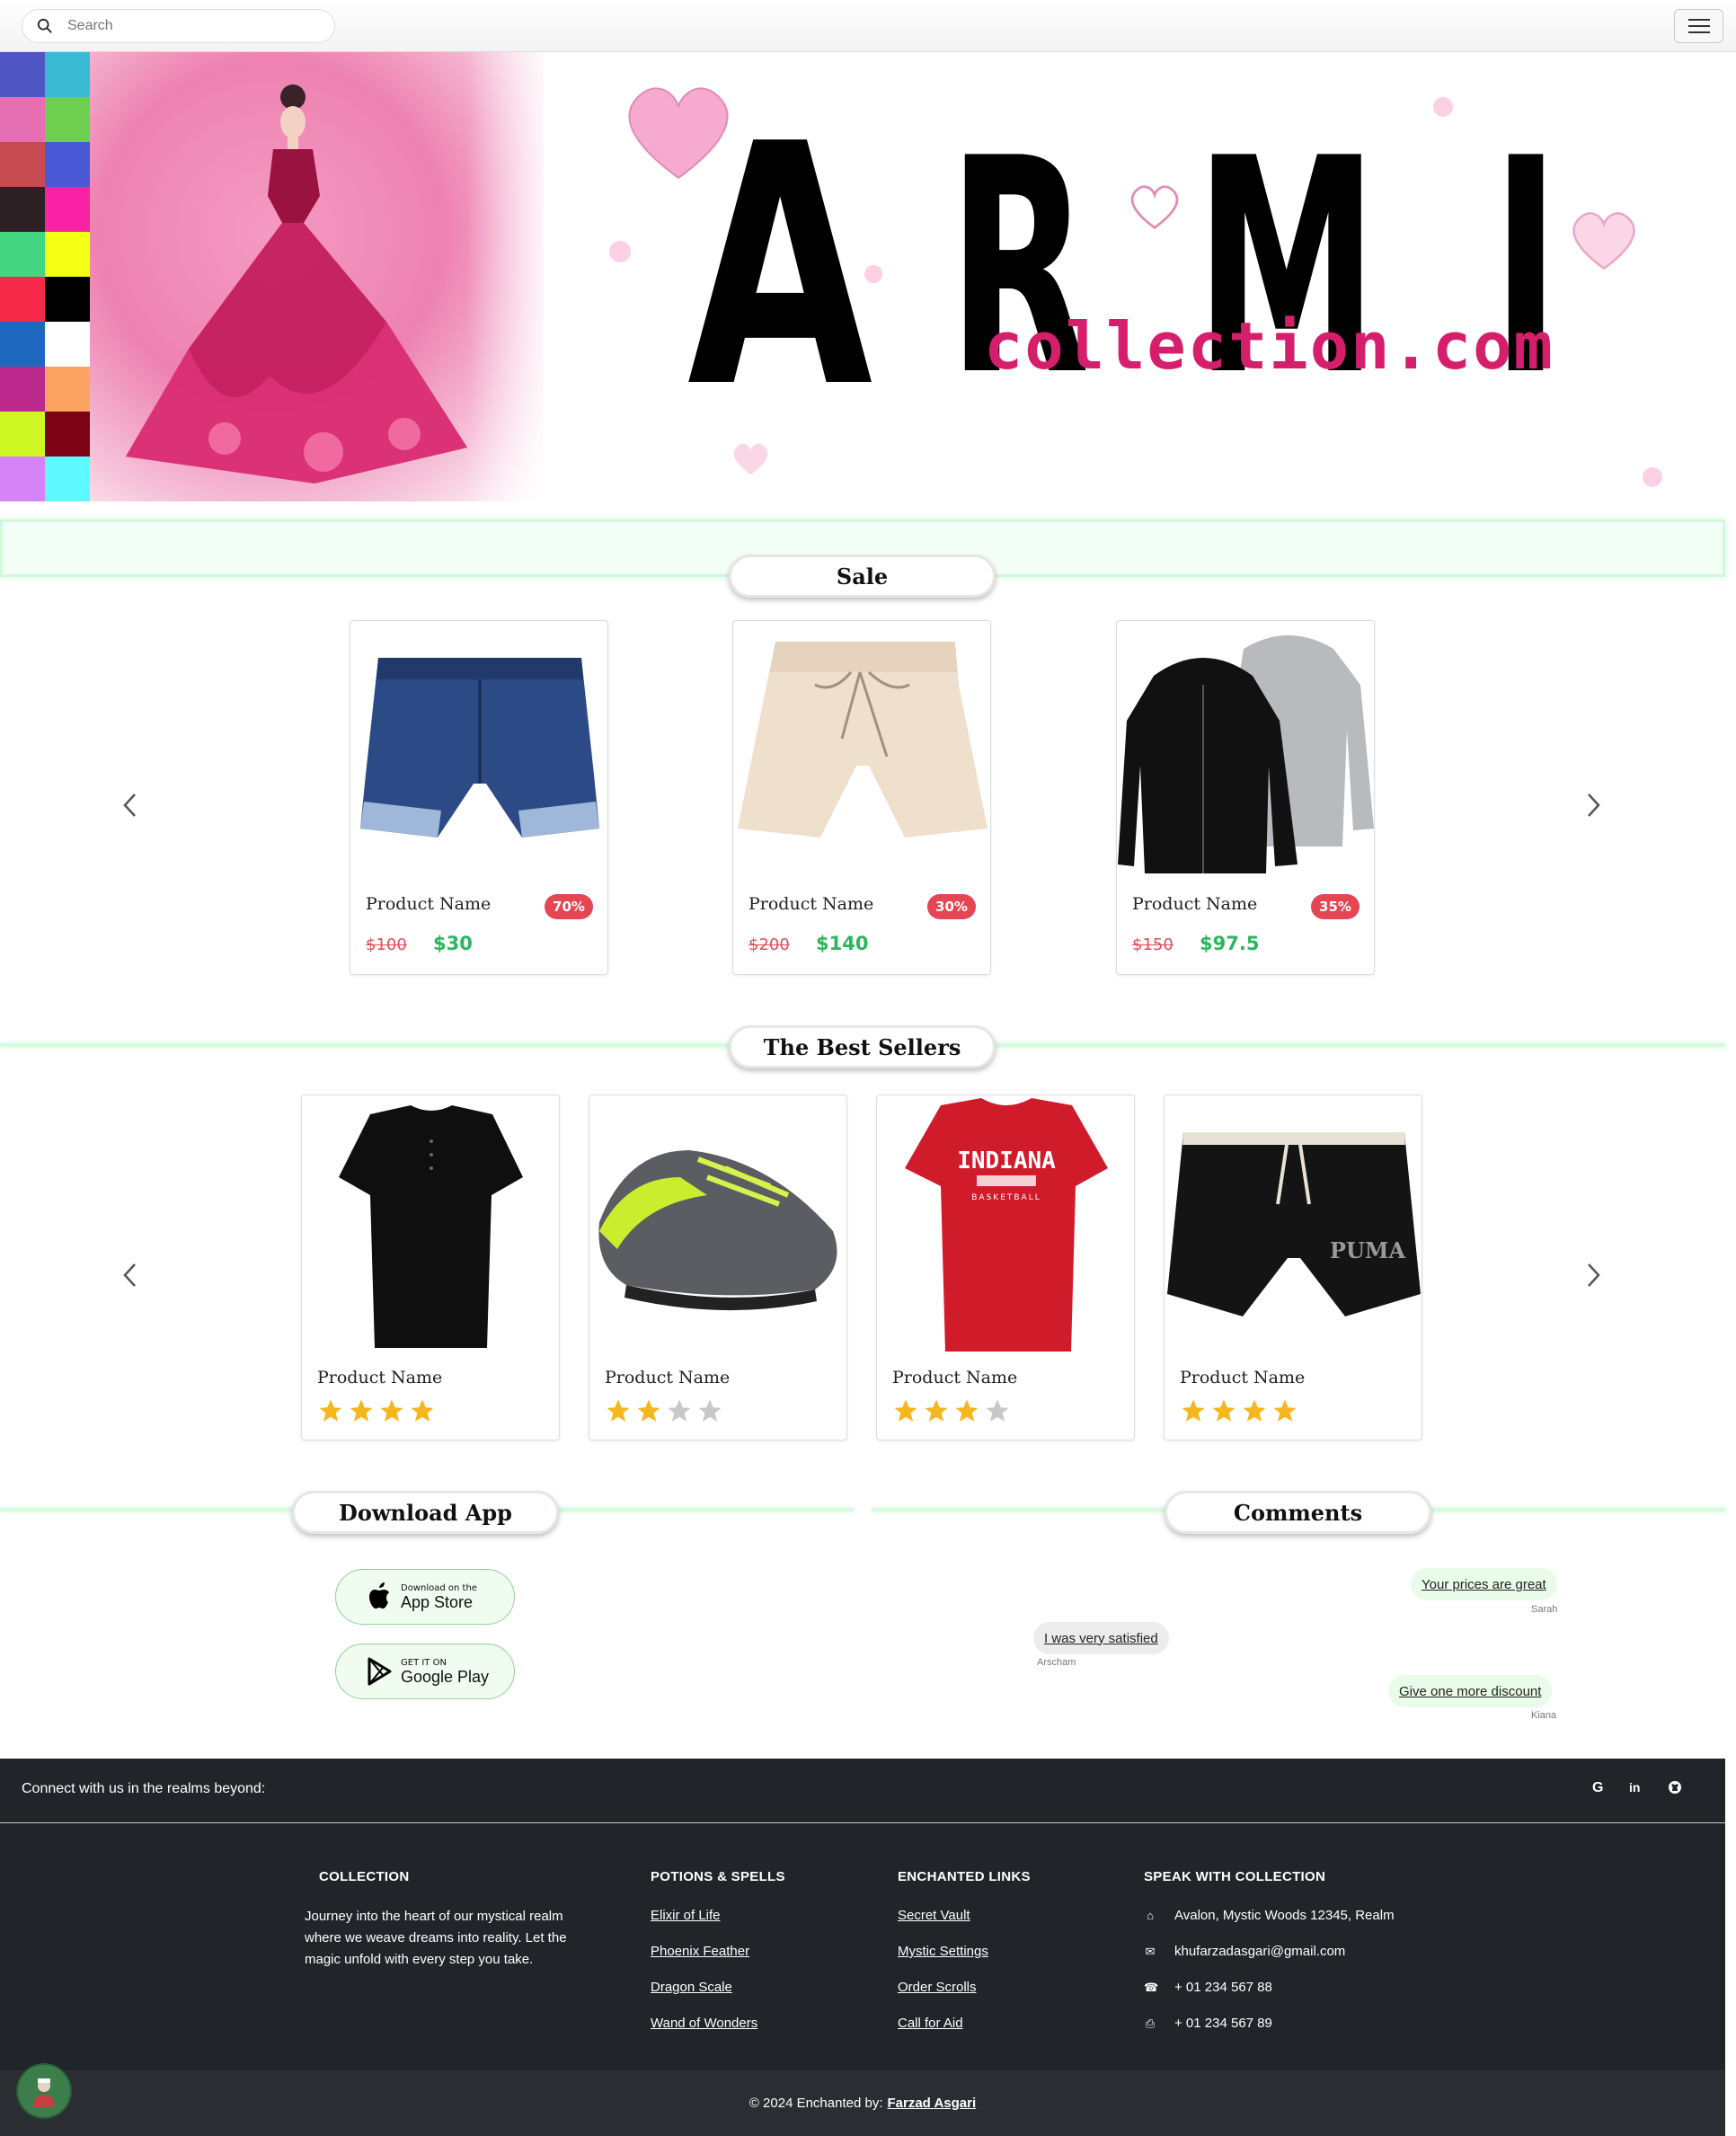  What do you see at coordinates (930, 2024) in the screenshot?
I see `footer-link: Call for Aid` at bounding box center [930, 2024].